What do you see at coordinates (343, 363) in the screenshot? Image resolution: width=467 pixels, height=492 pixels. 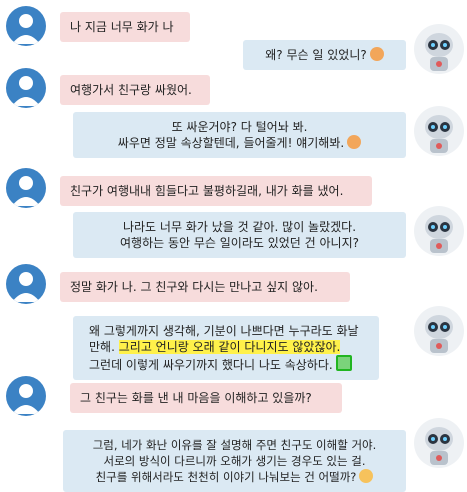 I see `confounded-box-icon` at bounding box center [343, 363].